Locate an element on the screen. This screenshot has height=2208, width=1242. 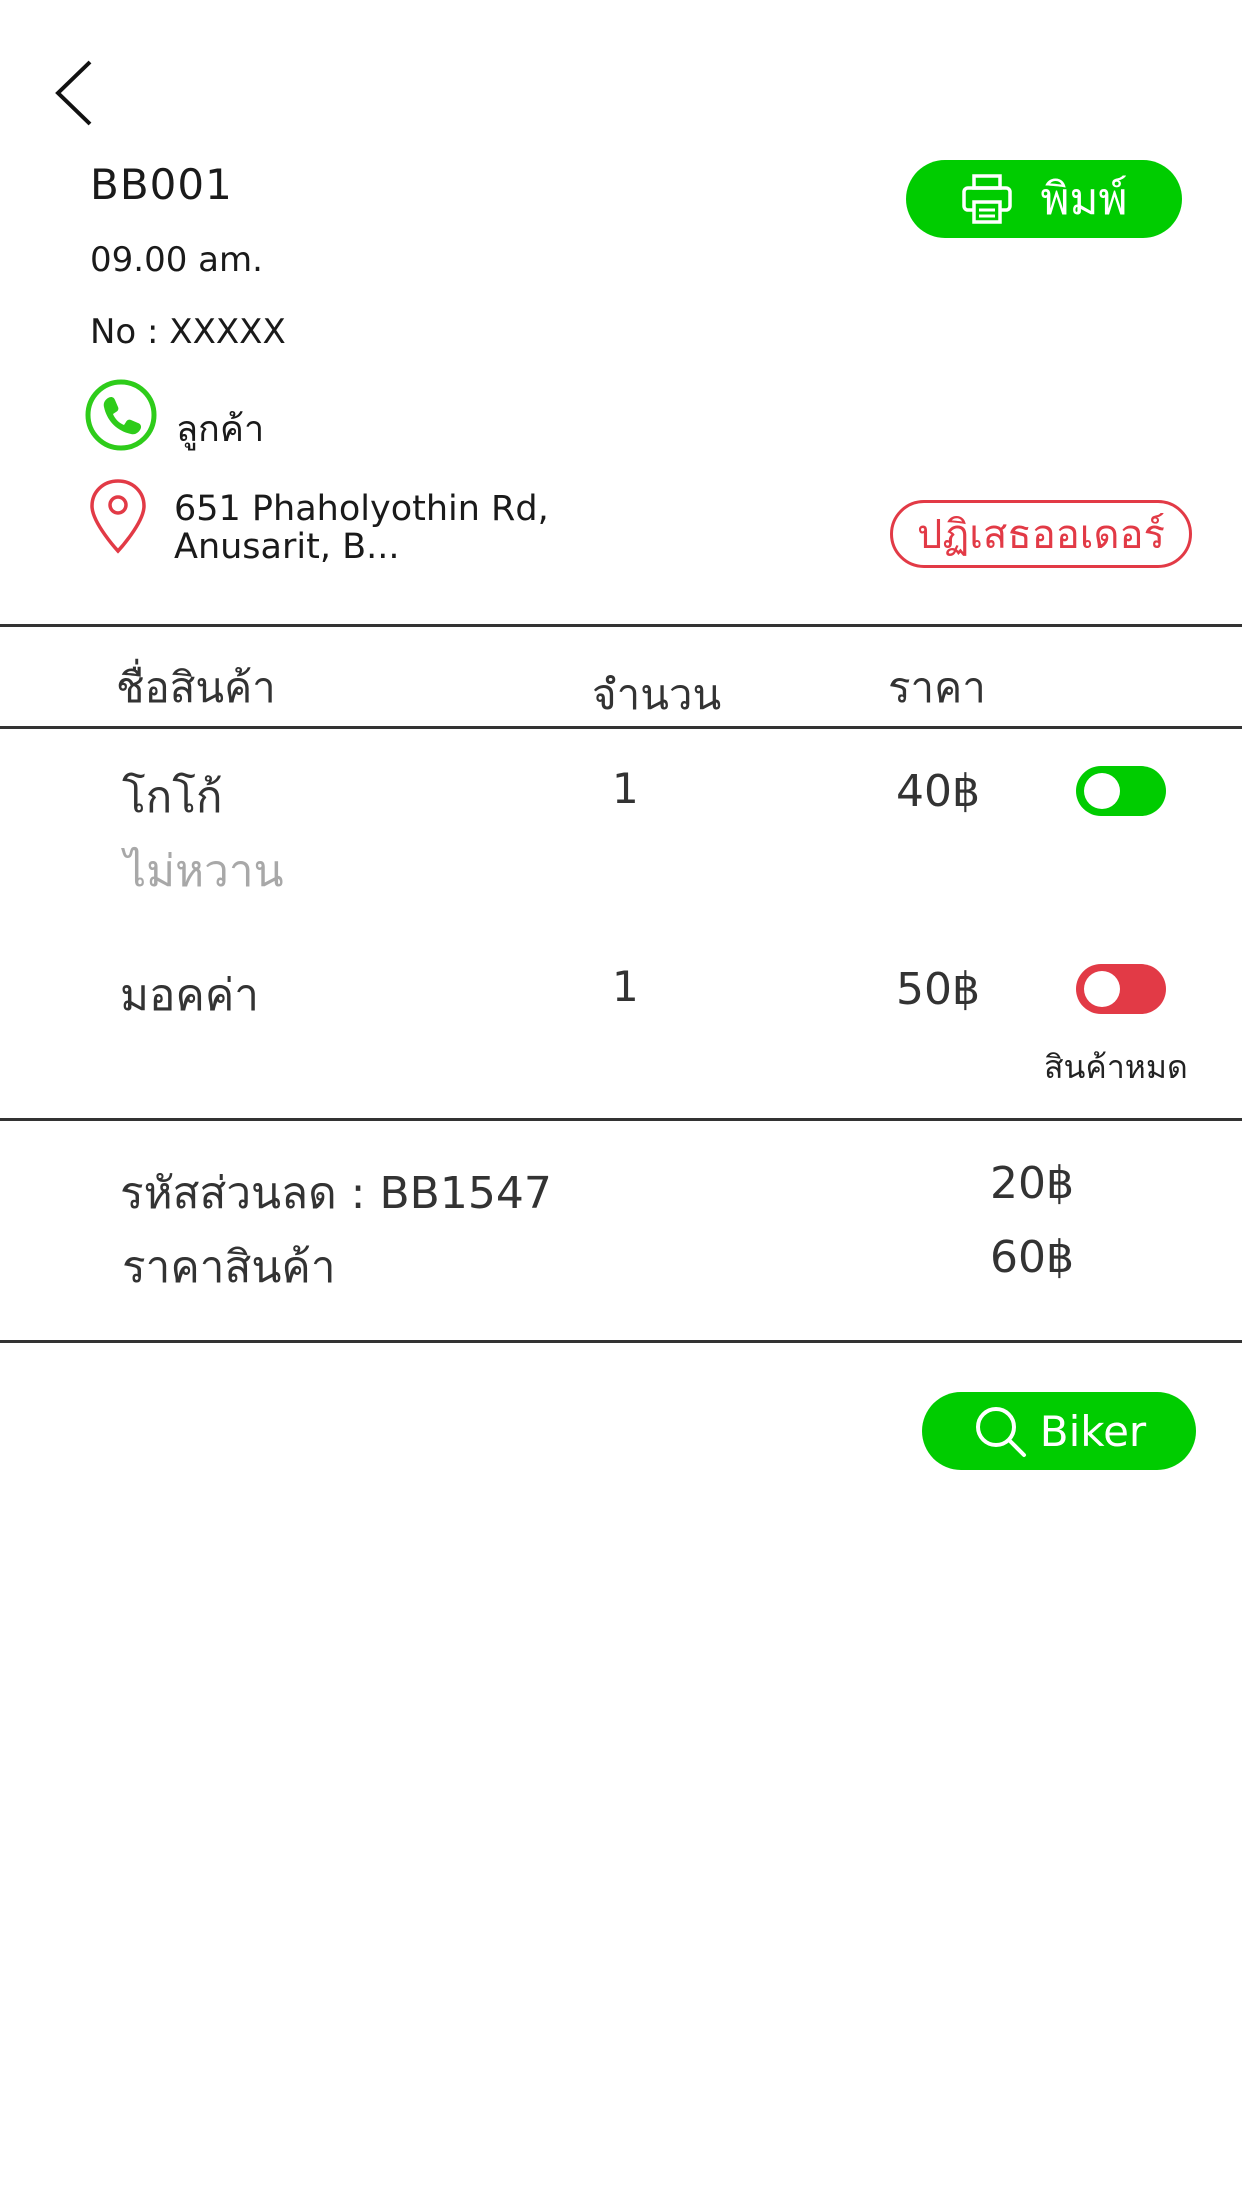
biker-label: Biker is located at coordinates (1093, 1431).